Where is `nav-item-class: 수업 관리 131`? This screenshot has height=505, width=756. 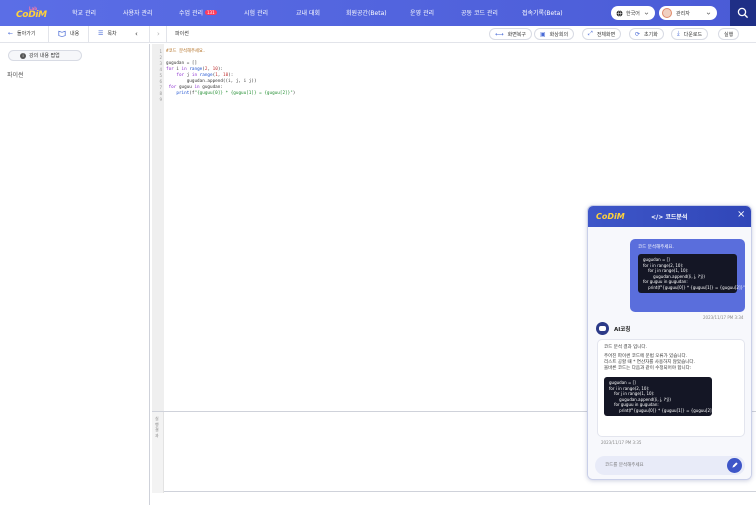 nav-item-class: 수업 관리 131 is located at coordinates (198, 12).